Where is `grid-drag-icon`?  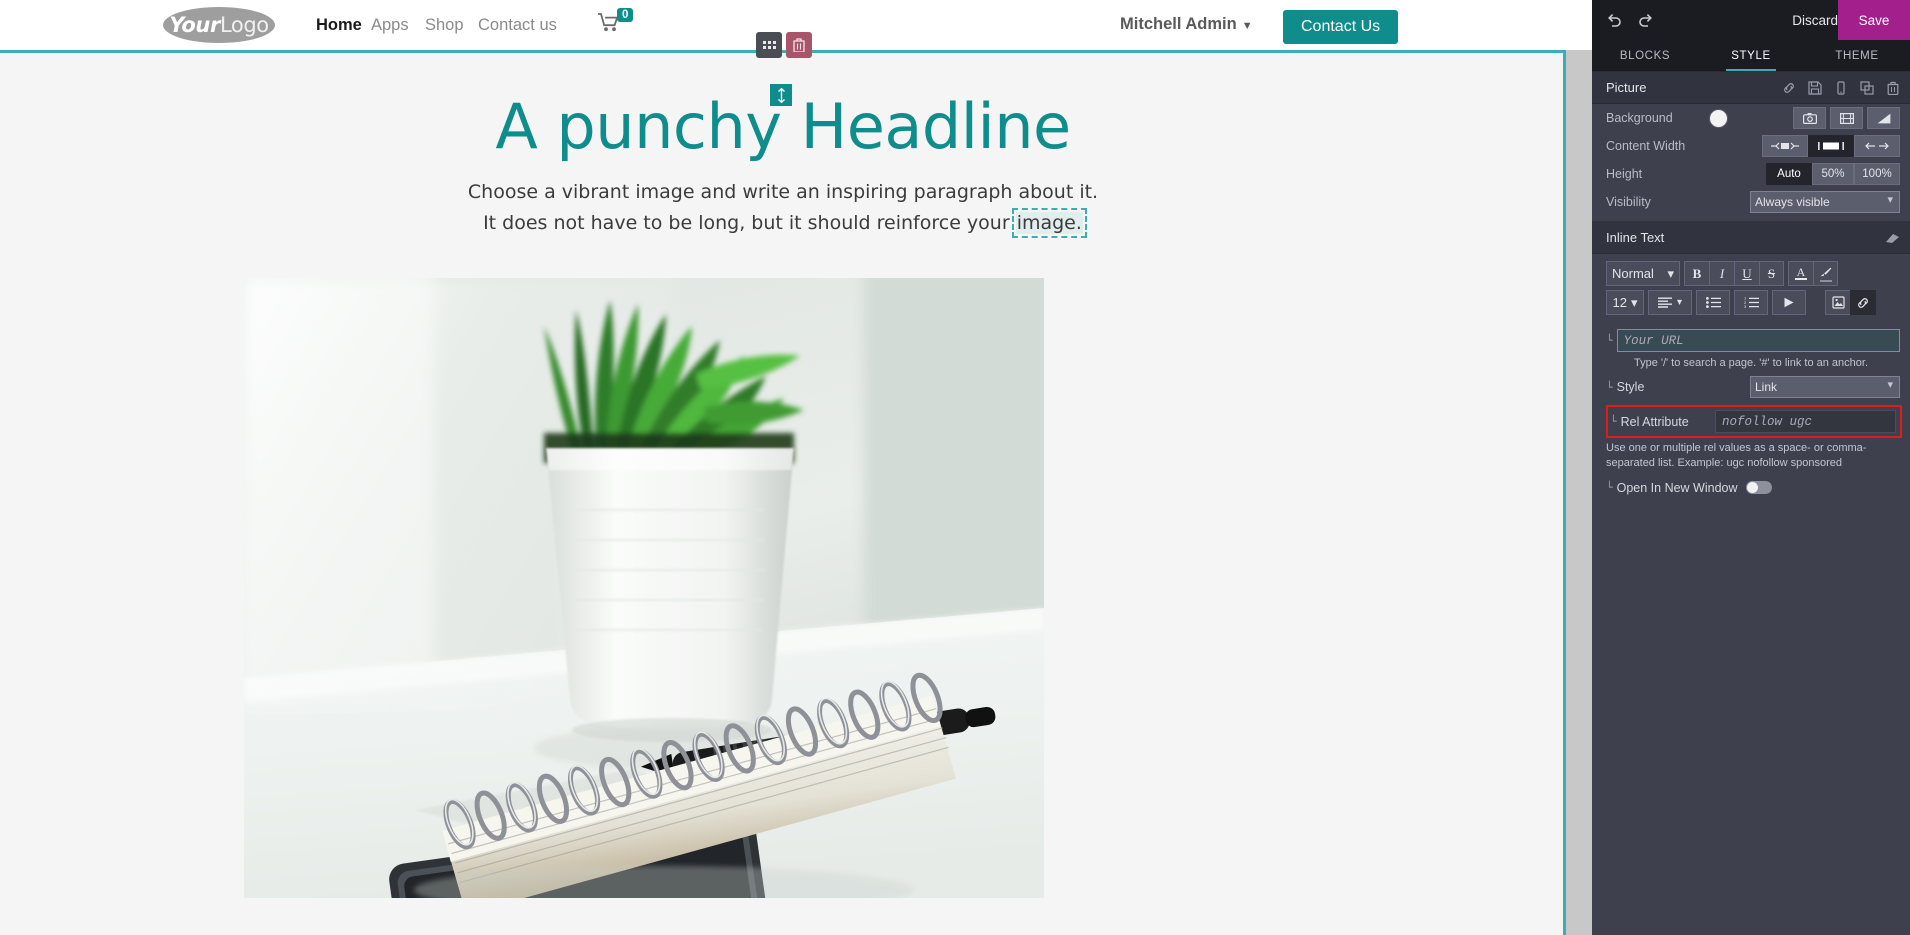 grid-drag-icon is located at coordinates (769, 45).